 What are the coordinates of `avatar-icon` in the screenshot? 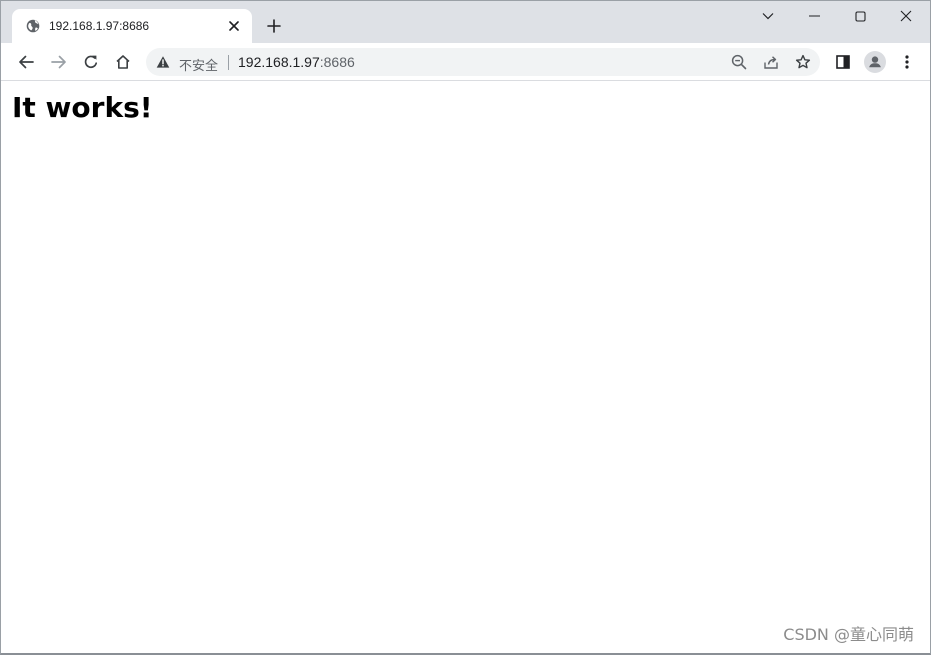 It's located at (875, 62).